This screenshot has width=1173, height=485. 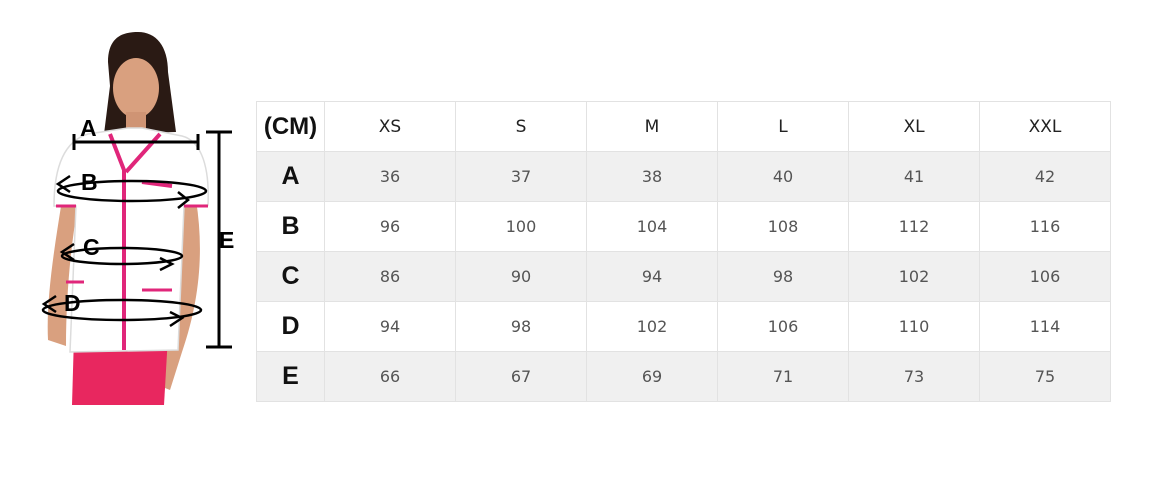 I want to click on table-cell: 86, so click(x=390, y=276).